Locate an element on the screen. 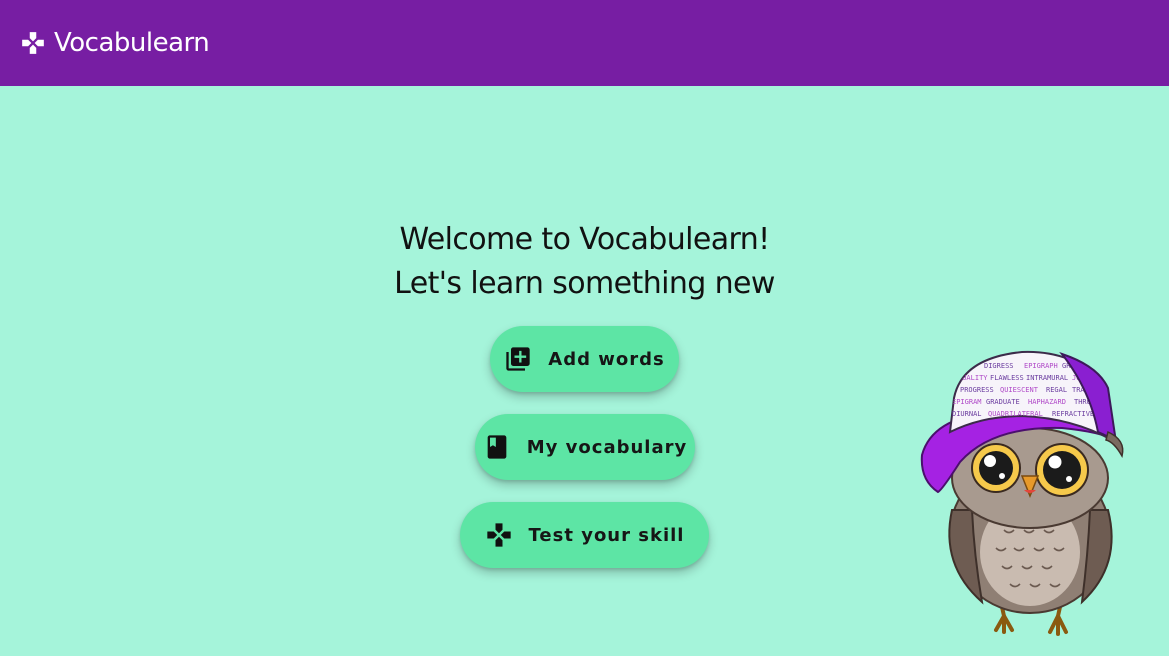 The height and width of the screenshot is (656, 1169). svg-text: FLAWLESS is located at coordinates (1007, 378).